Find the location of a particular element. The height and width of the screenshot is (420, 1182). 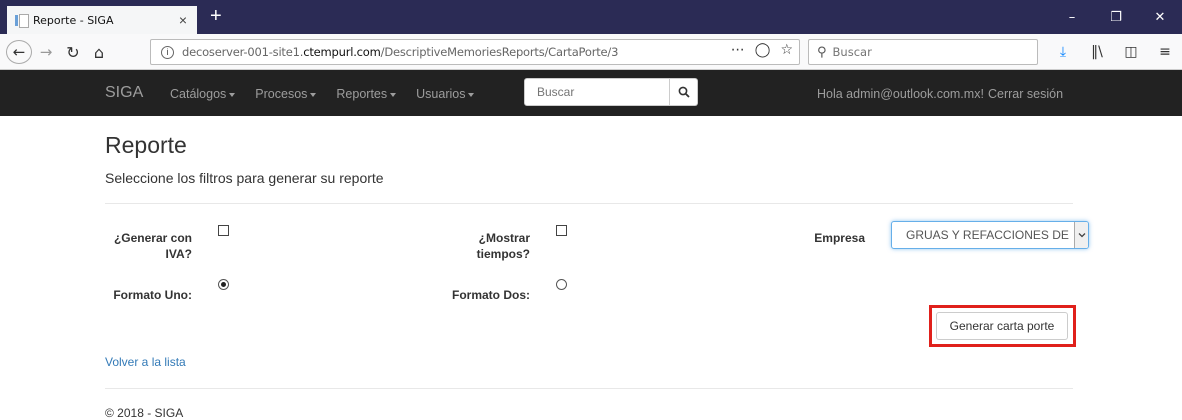

user-greeting: Hola admin@outlook.com.mx! is located at coordinates (900, 94).